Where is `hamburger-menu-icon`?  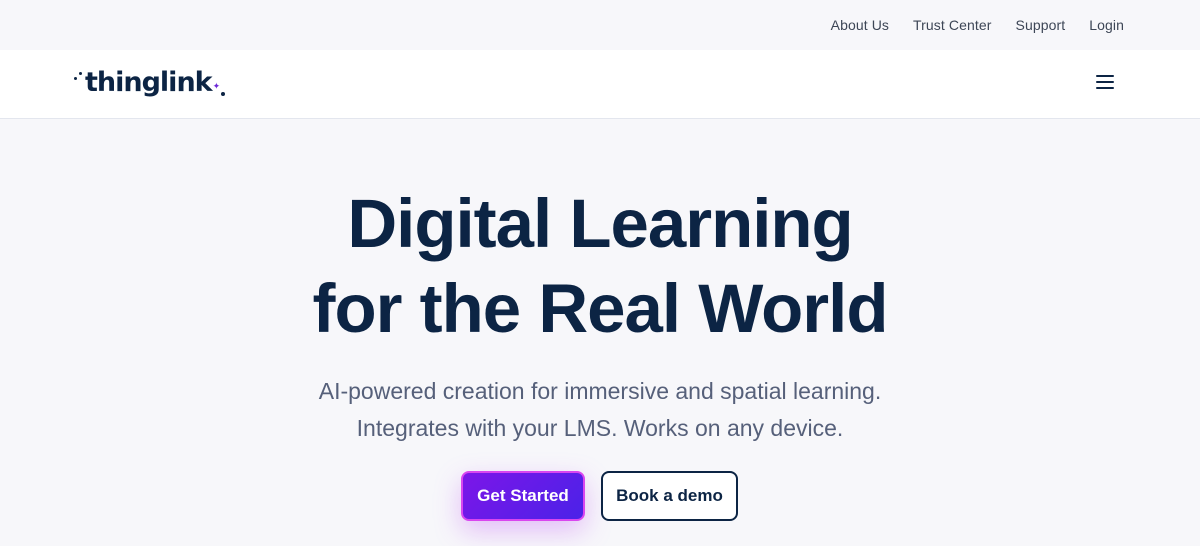
hamburger-menu-icon is located at coordinates (1105, 82).